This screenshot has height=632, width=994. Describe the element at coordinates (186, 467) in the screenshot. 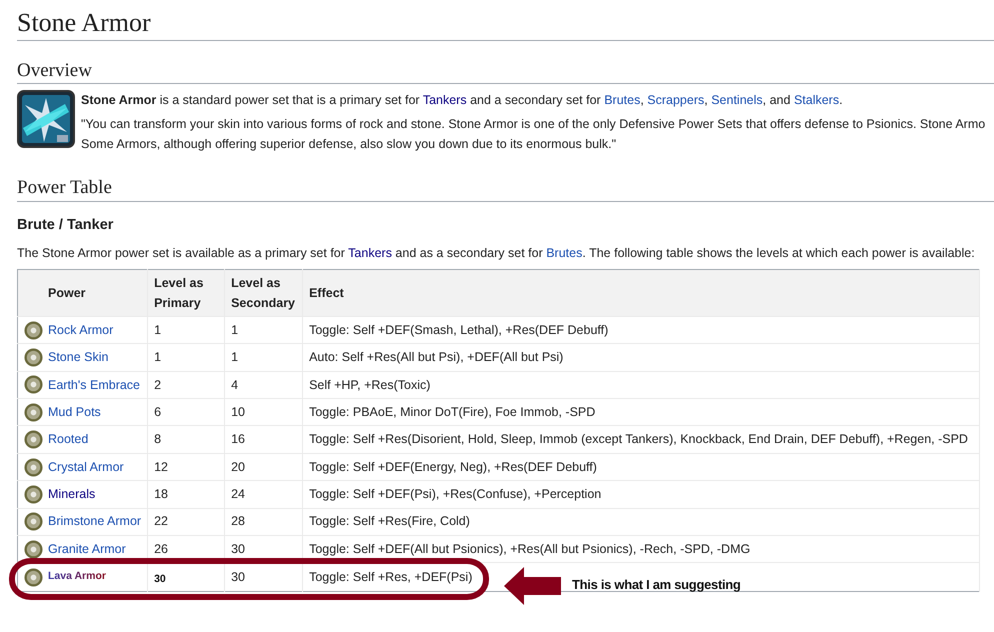

I see `table-cell: 12` at that location.